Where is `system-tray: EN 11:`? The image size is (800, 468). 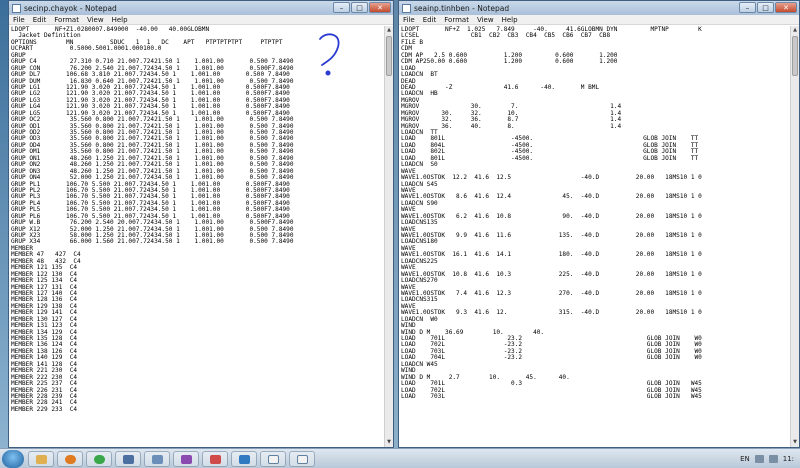 system-tray: EN 11: is located at coordinates (770, 458).